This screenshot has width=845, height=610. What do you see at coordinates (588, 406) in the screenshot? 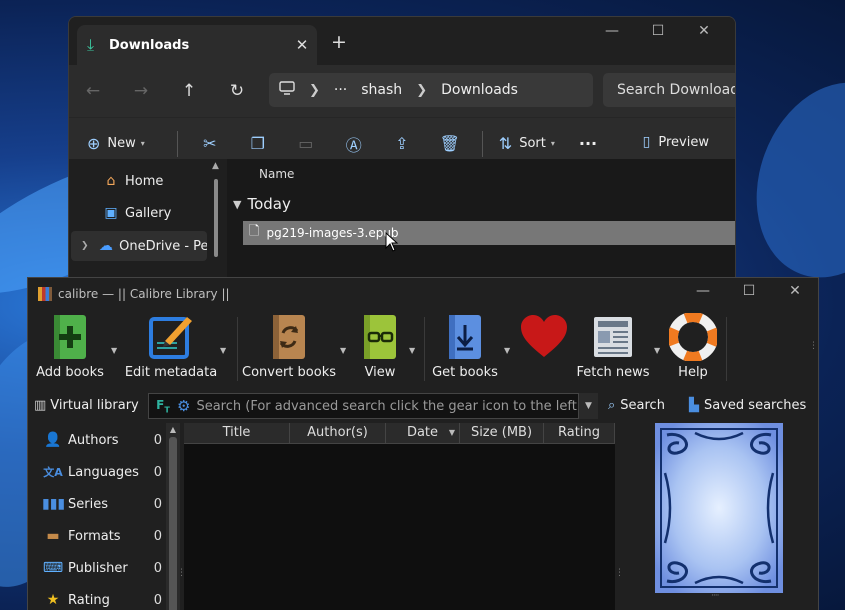
I see `search-history-dropdown: ▼` at bounding box center [588, 406].